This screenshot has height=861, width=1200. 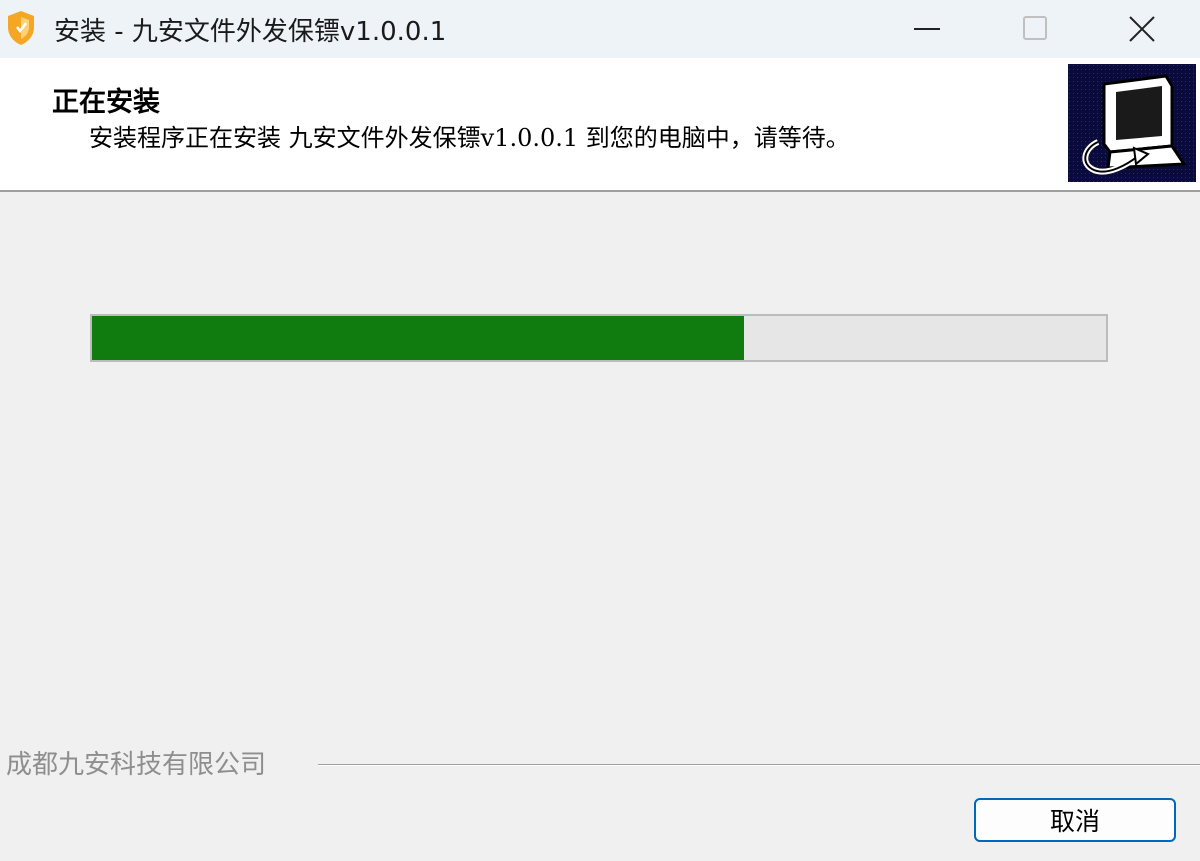 I want to click on maximize-button, so click(x=1036, y=29).